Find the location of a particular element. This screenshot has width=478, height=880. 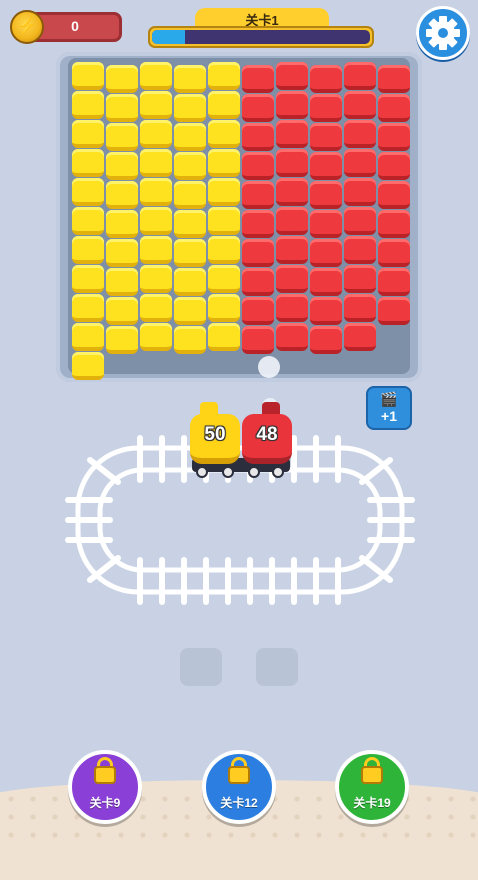

level-button-label: 关卡19 is located at coordinates (372, 803).